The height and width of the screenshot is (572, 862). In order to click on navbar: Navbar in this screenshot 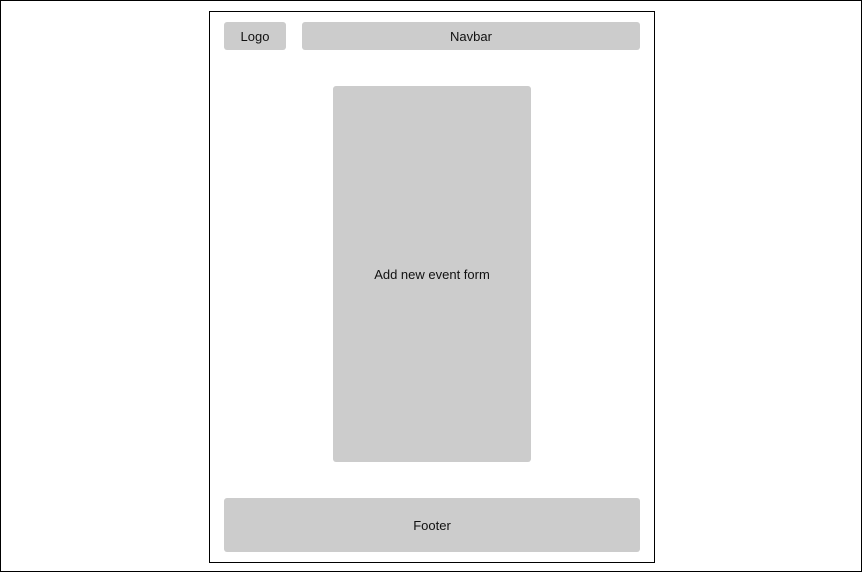, I will do `click(471, 36)`.